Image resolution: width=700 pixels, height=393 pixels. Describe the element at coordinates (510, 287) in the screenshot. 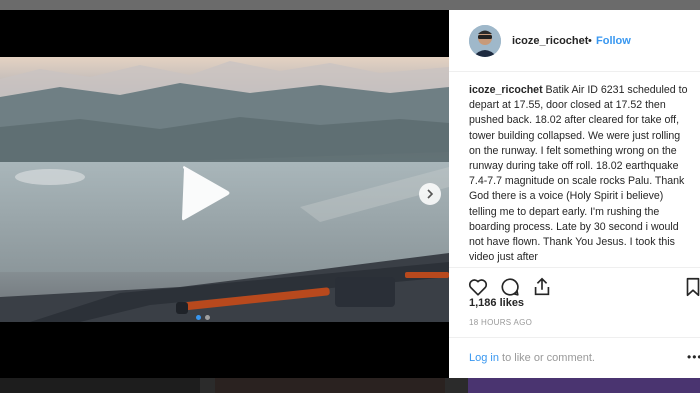

I see `comment-icon` at that location.